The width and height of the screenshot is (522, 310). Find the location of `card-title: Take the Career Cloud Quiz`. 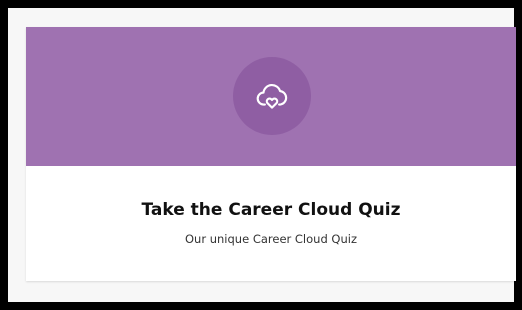

card-title: Take the Career Cloud Quiz is located at coordinates (271, 210).